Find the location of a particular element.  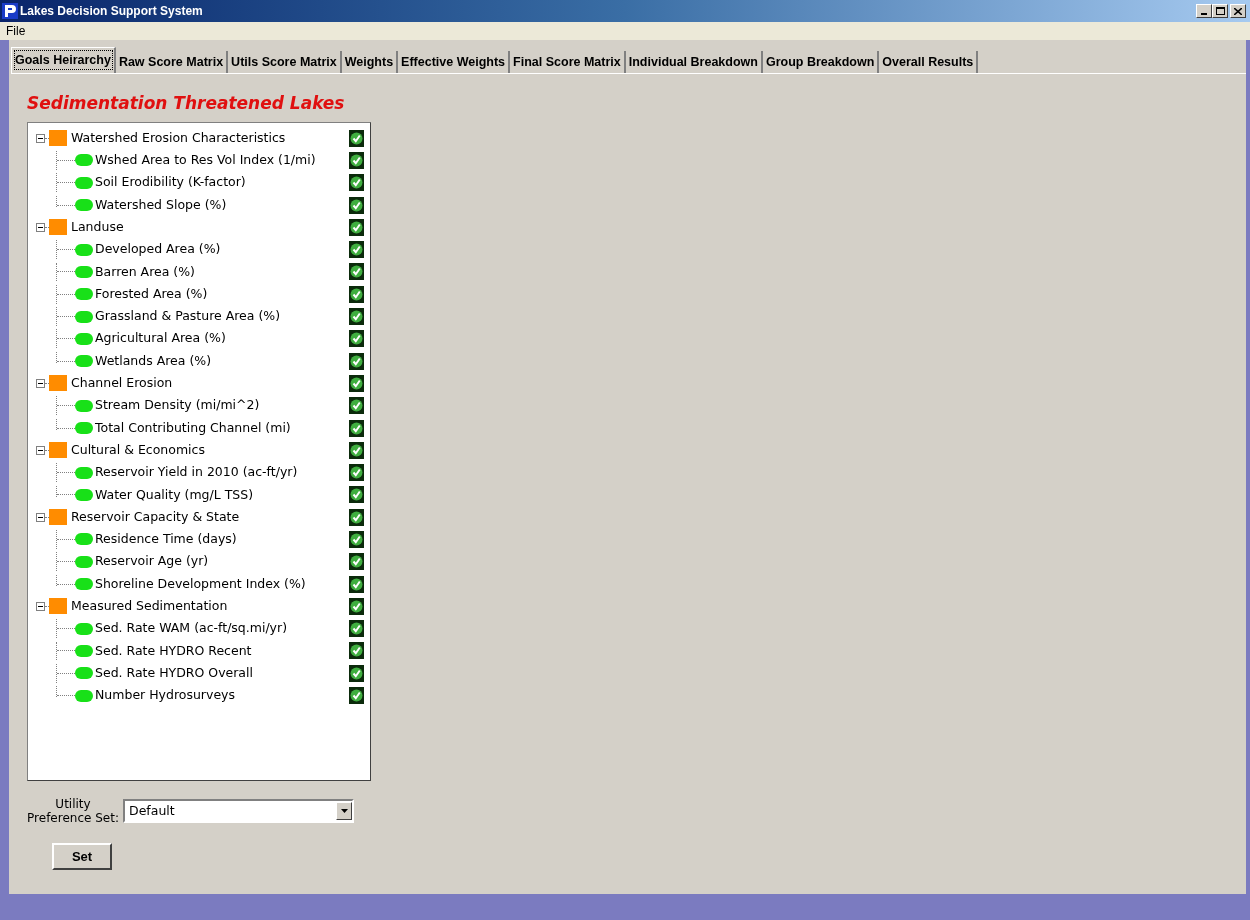

tab: Utils Score Matrix is located at coordinates (285, 62).